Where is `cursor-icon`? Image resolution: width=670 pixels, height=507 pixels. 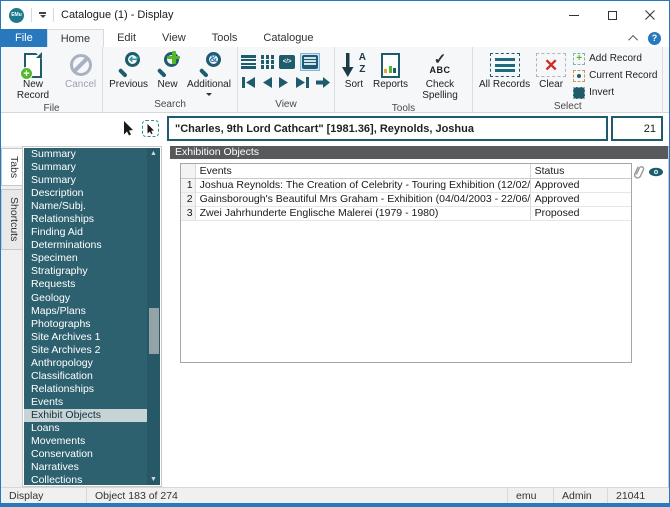 cursor-icon is located at coordinates (129, 128).